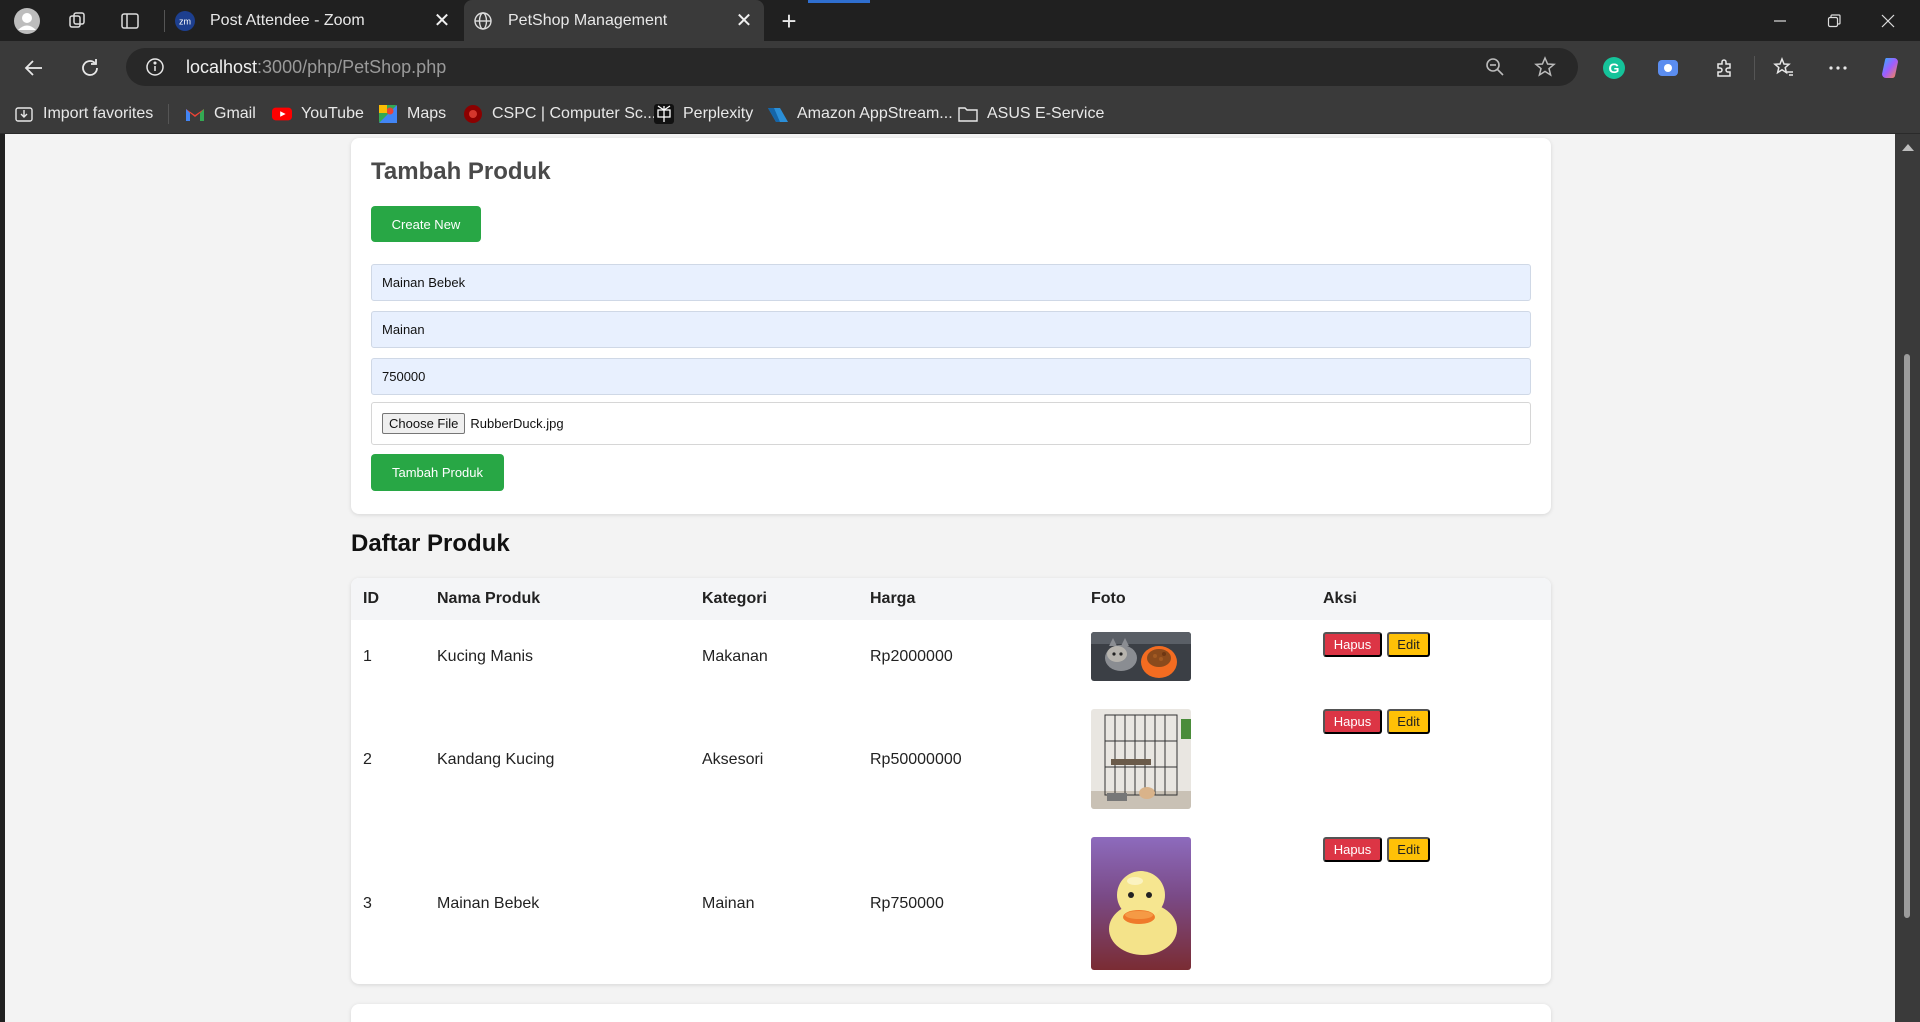  Describe the element at coordinates (1754, 68) in the screenshot. I see `toolbar-separator` at that location.